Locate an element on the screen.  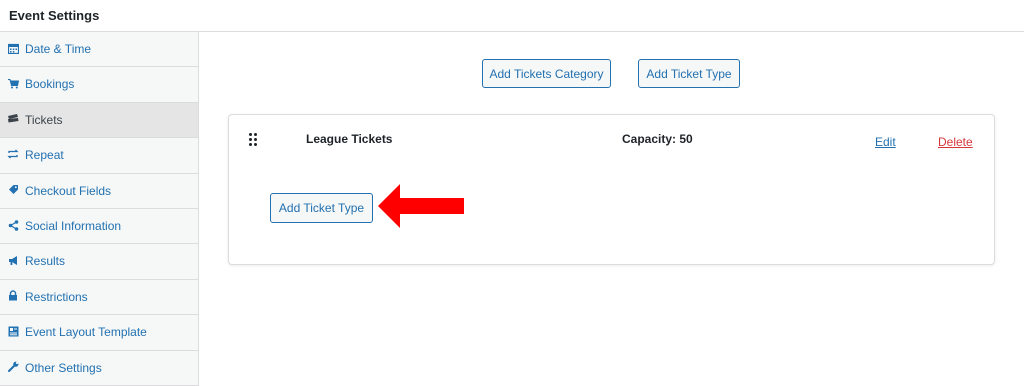
sidebar-item-label: Repeat is located at coordinates (44, 155).